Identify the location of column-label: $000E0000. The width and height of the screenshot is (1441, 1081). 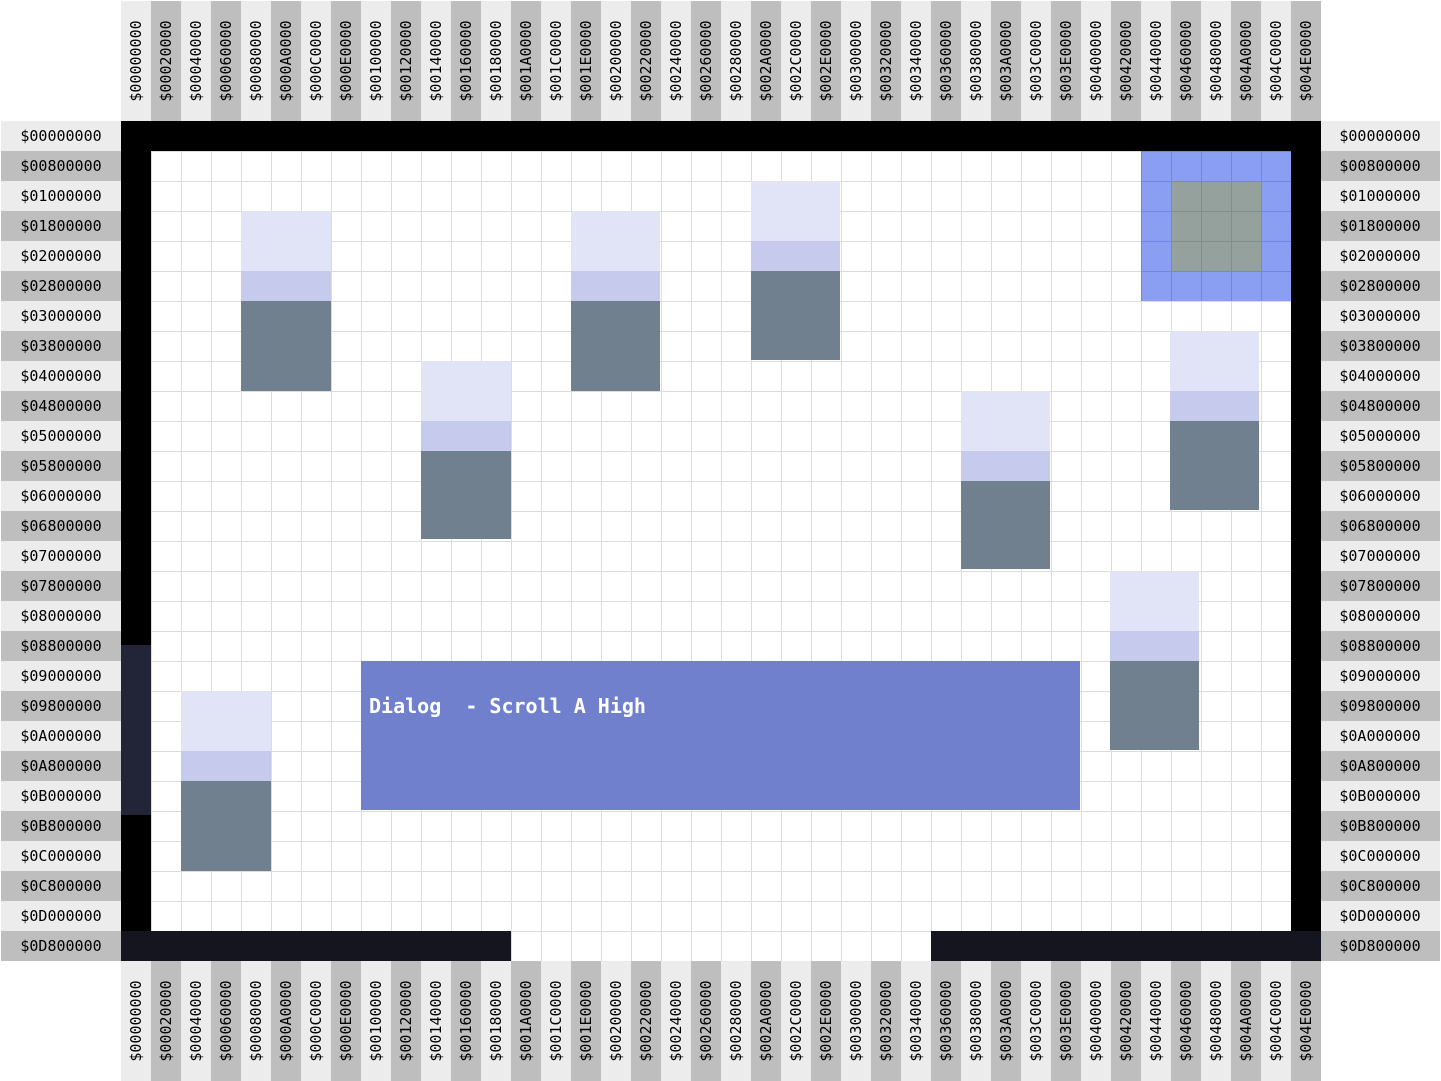
(346, 61).